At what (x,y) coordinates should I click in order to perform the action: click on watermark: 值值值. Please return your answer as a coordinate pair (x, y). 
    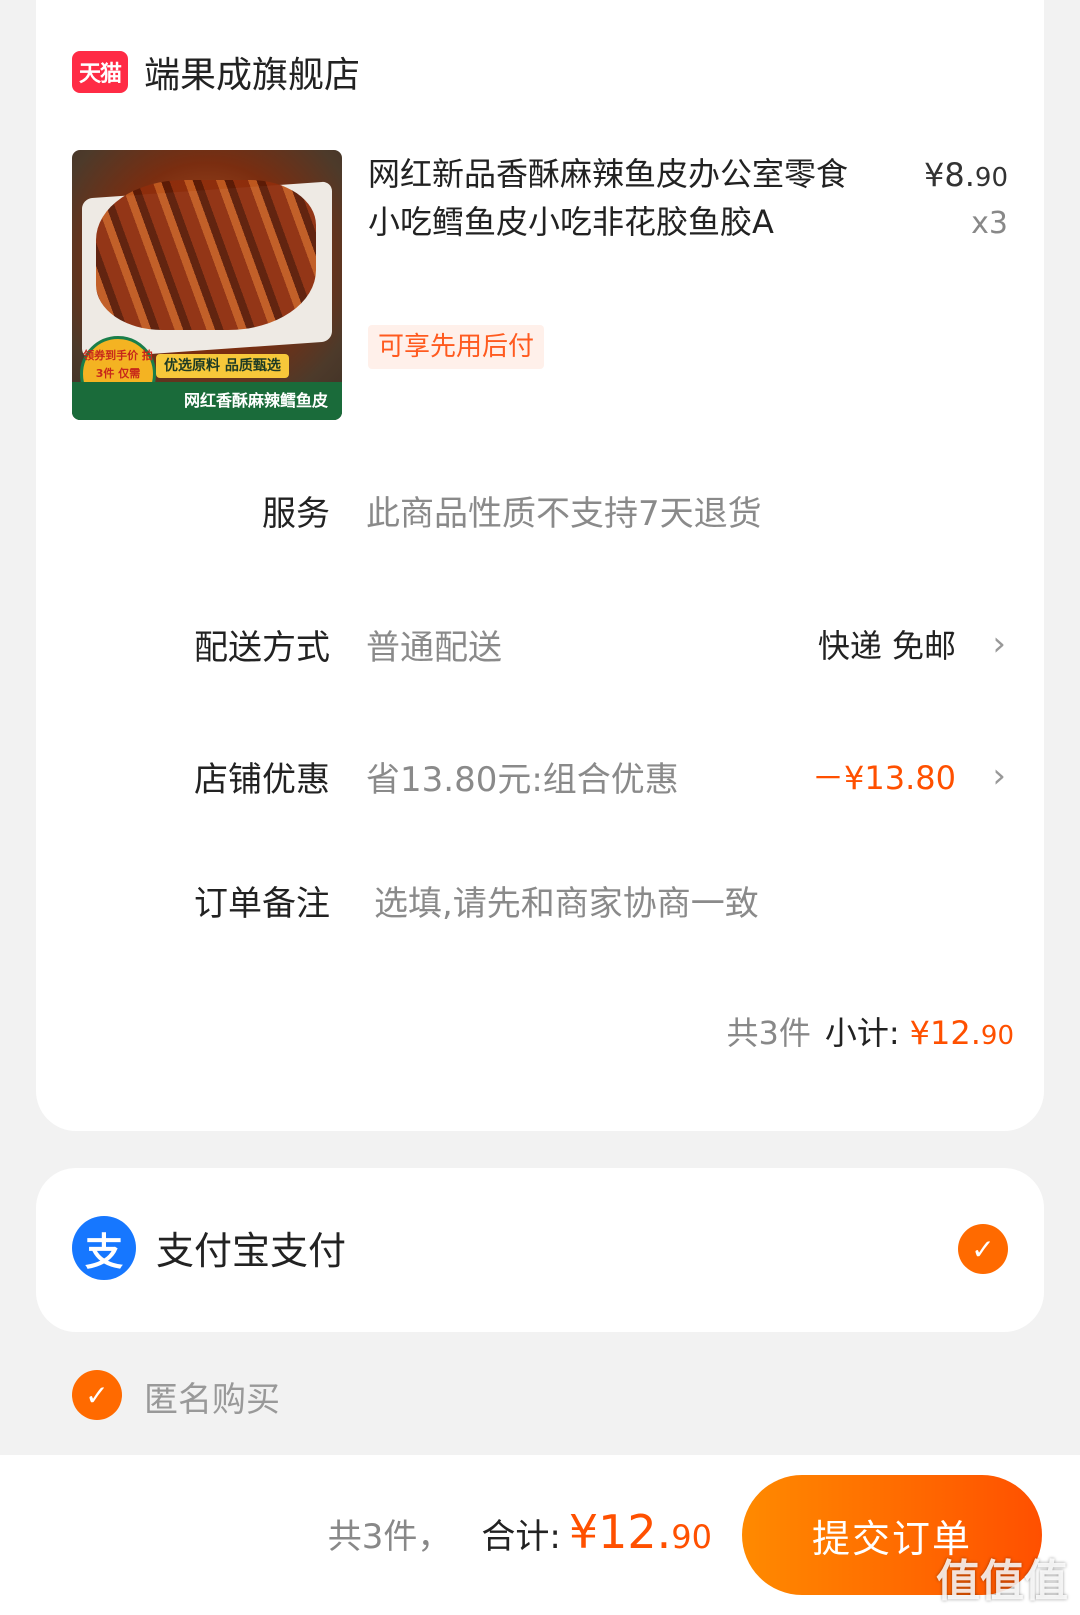
    Looking at the image, I should click on (1002, 1581).